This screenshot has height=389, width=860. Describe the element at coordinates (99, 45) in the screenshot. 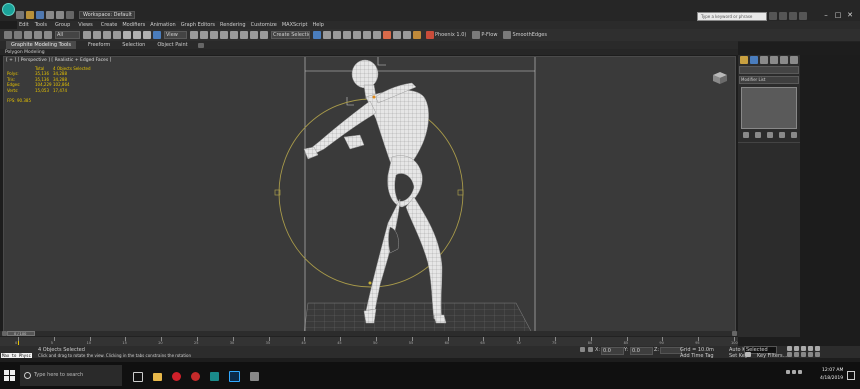

I see `tab-freeform: Freeform` at that location.